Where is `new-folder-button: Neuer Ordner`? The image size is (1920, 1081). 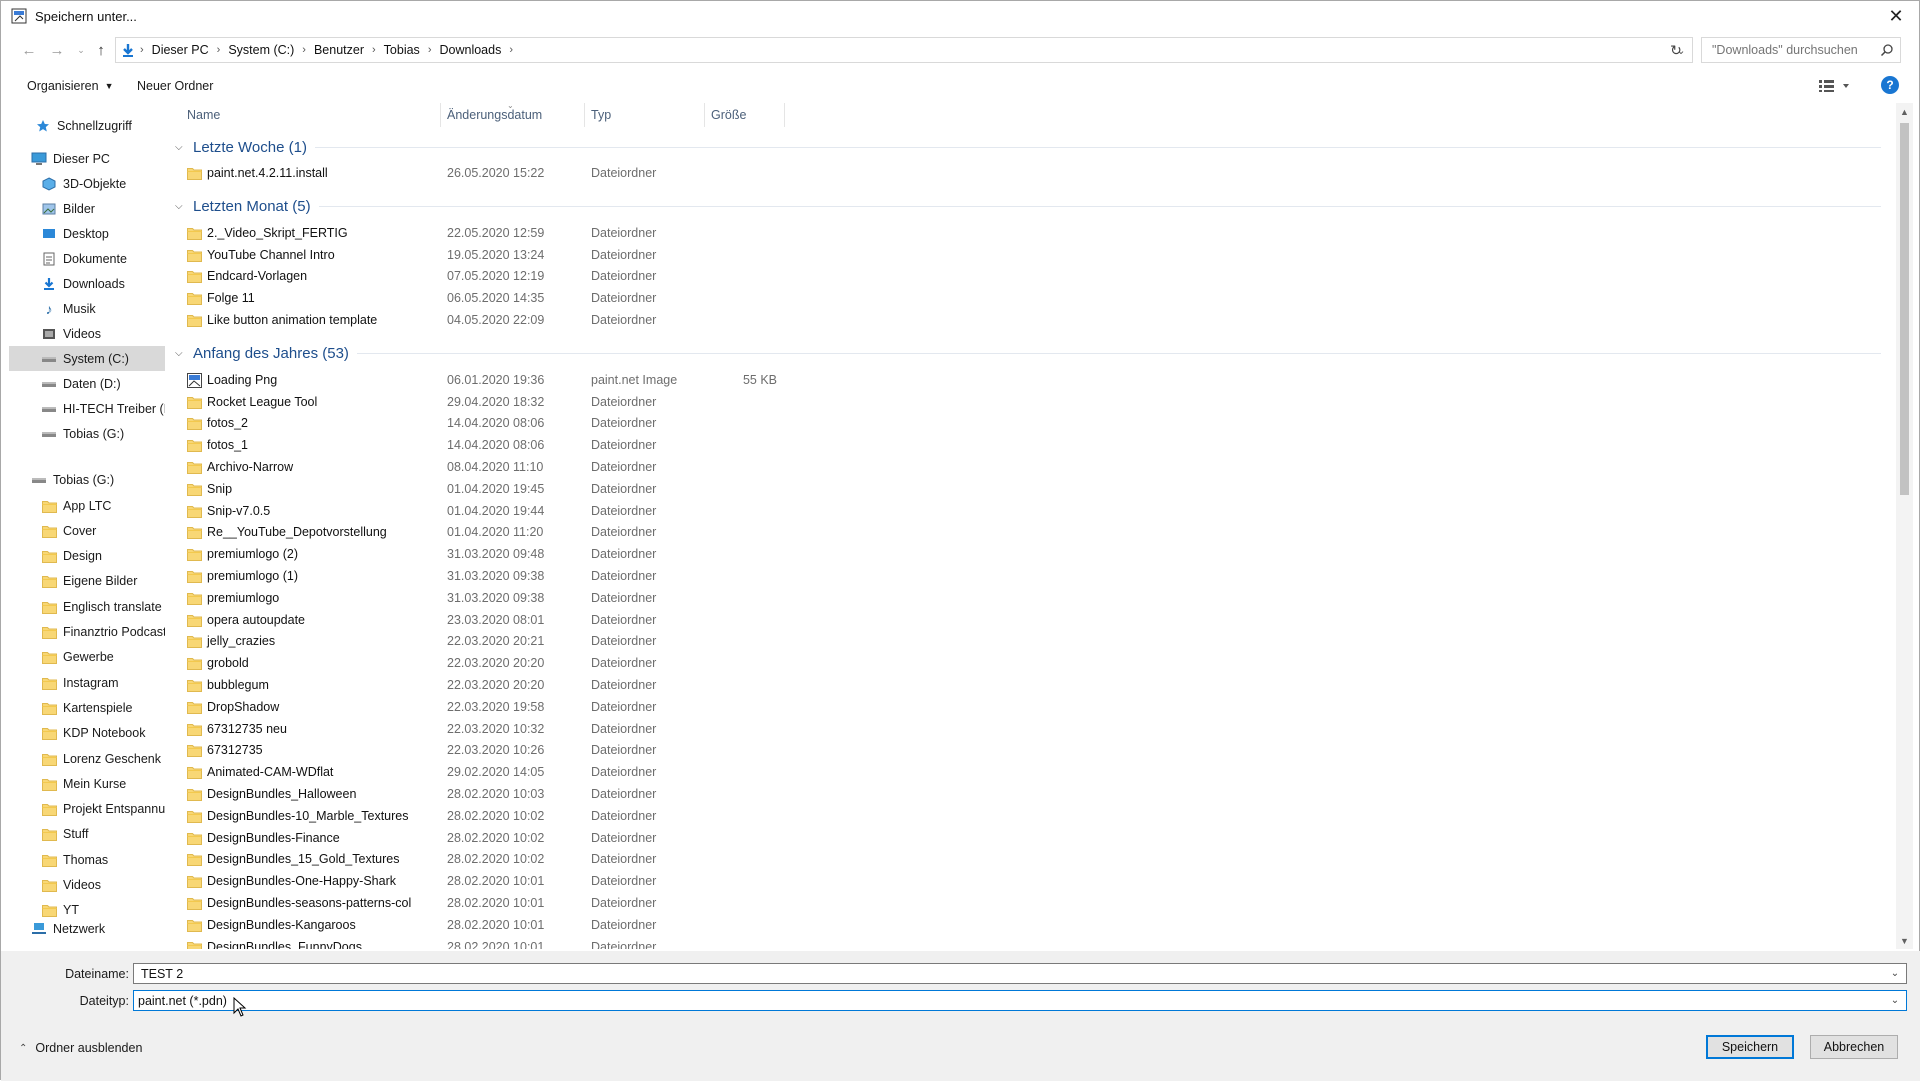 new-folder-button: Neuer Ordner is located at coordinates (175, 86).